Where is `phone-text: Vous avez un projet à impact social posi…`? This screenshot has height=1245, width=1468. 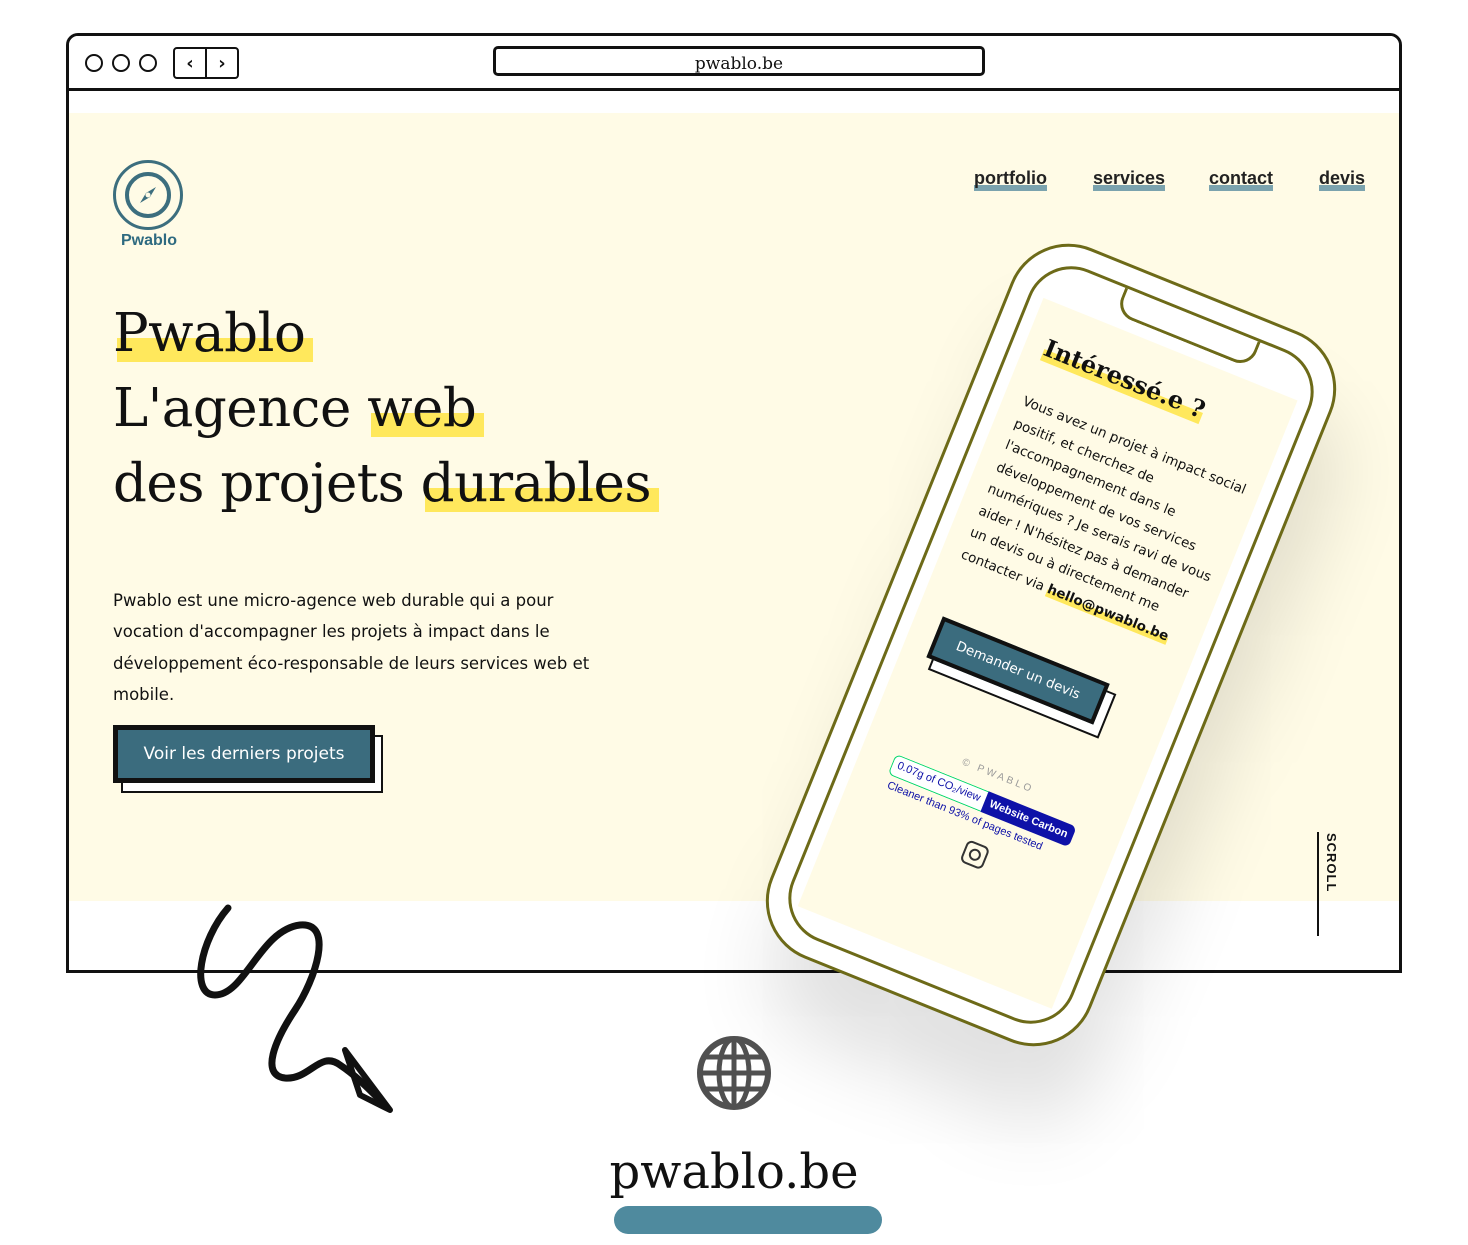 phone-text: Vous avez un projet à impact social posi… is located at coordinates (1103, 519).